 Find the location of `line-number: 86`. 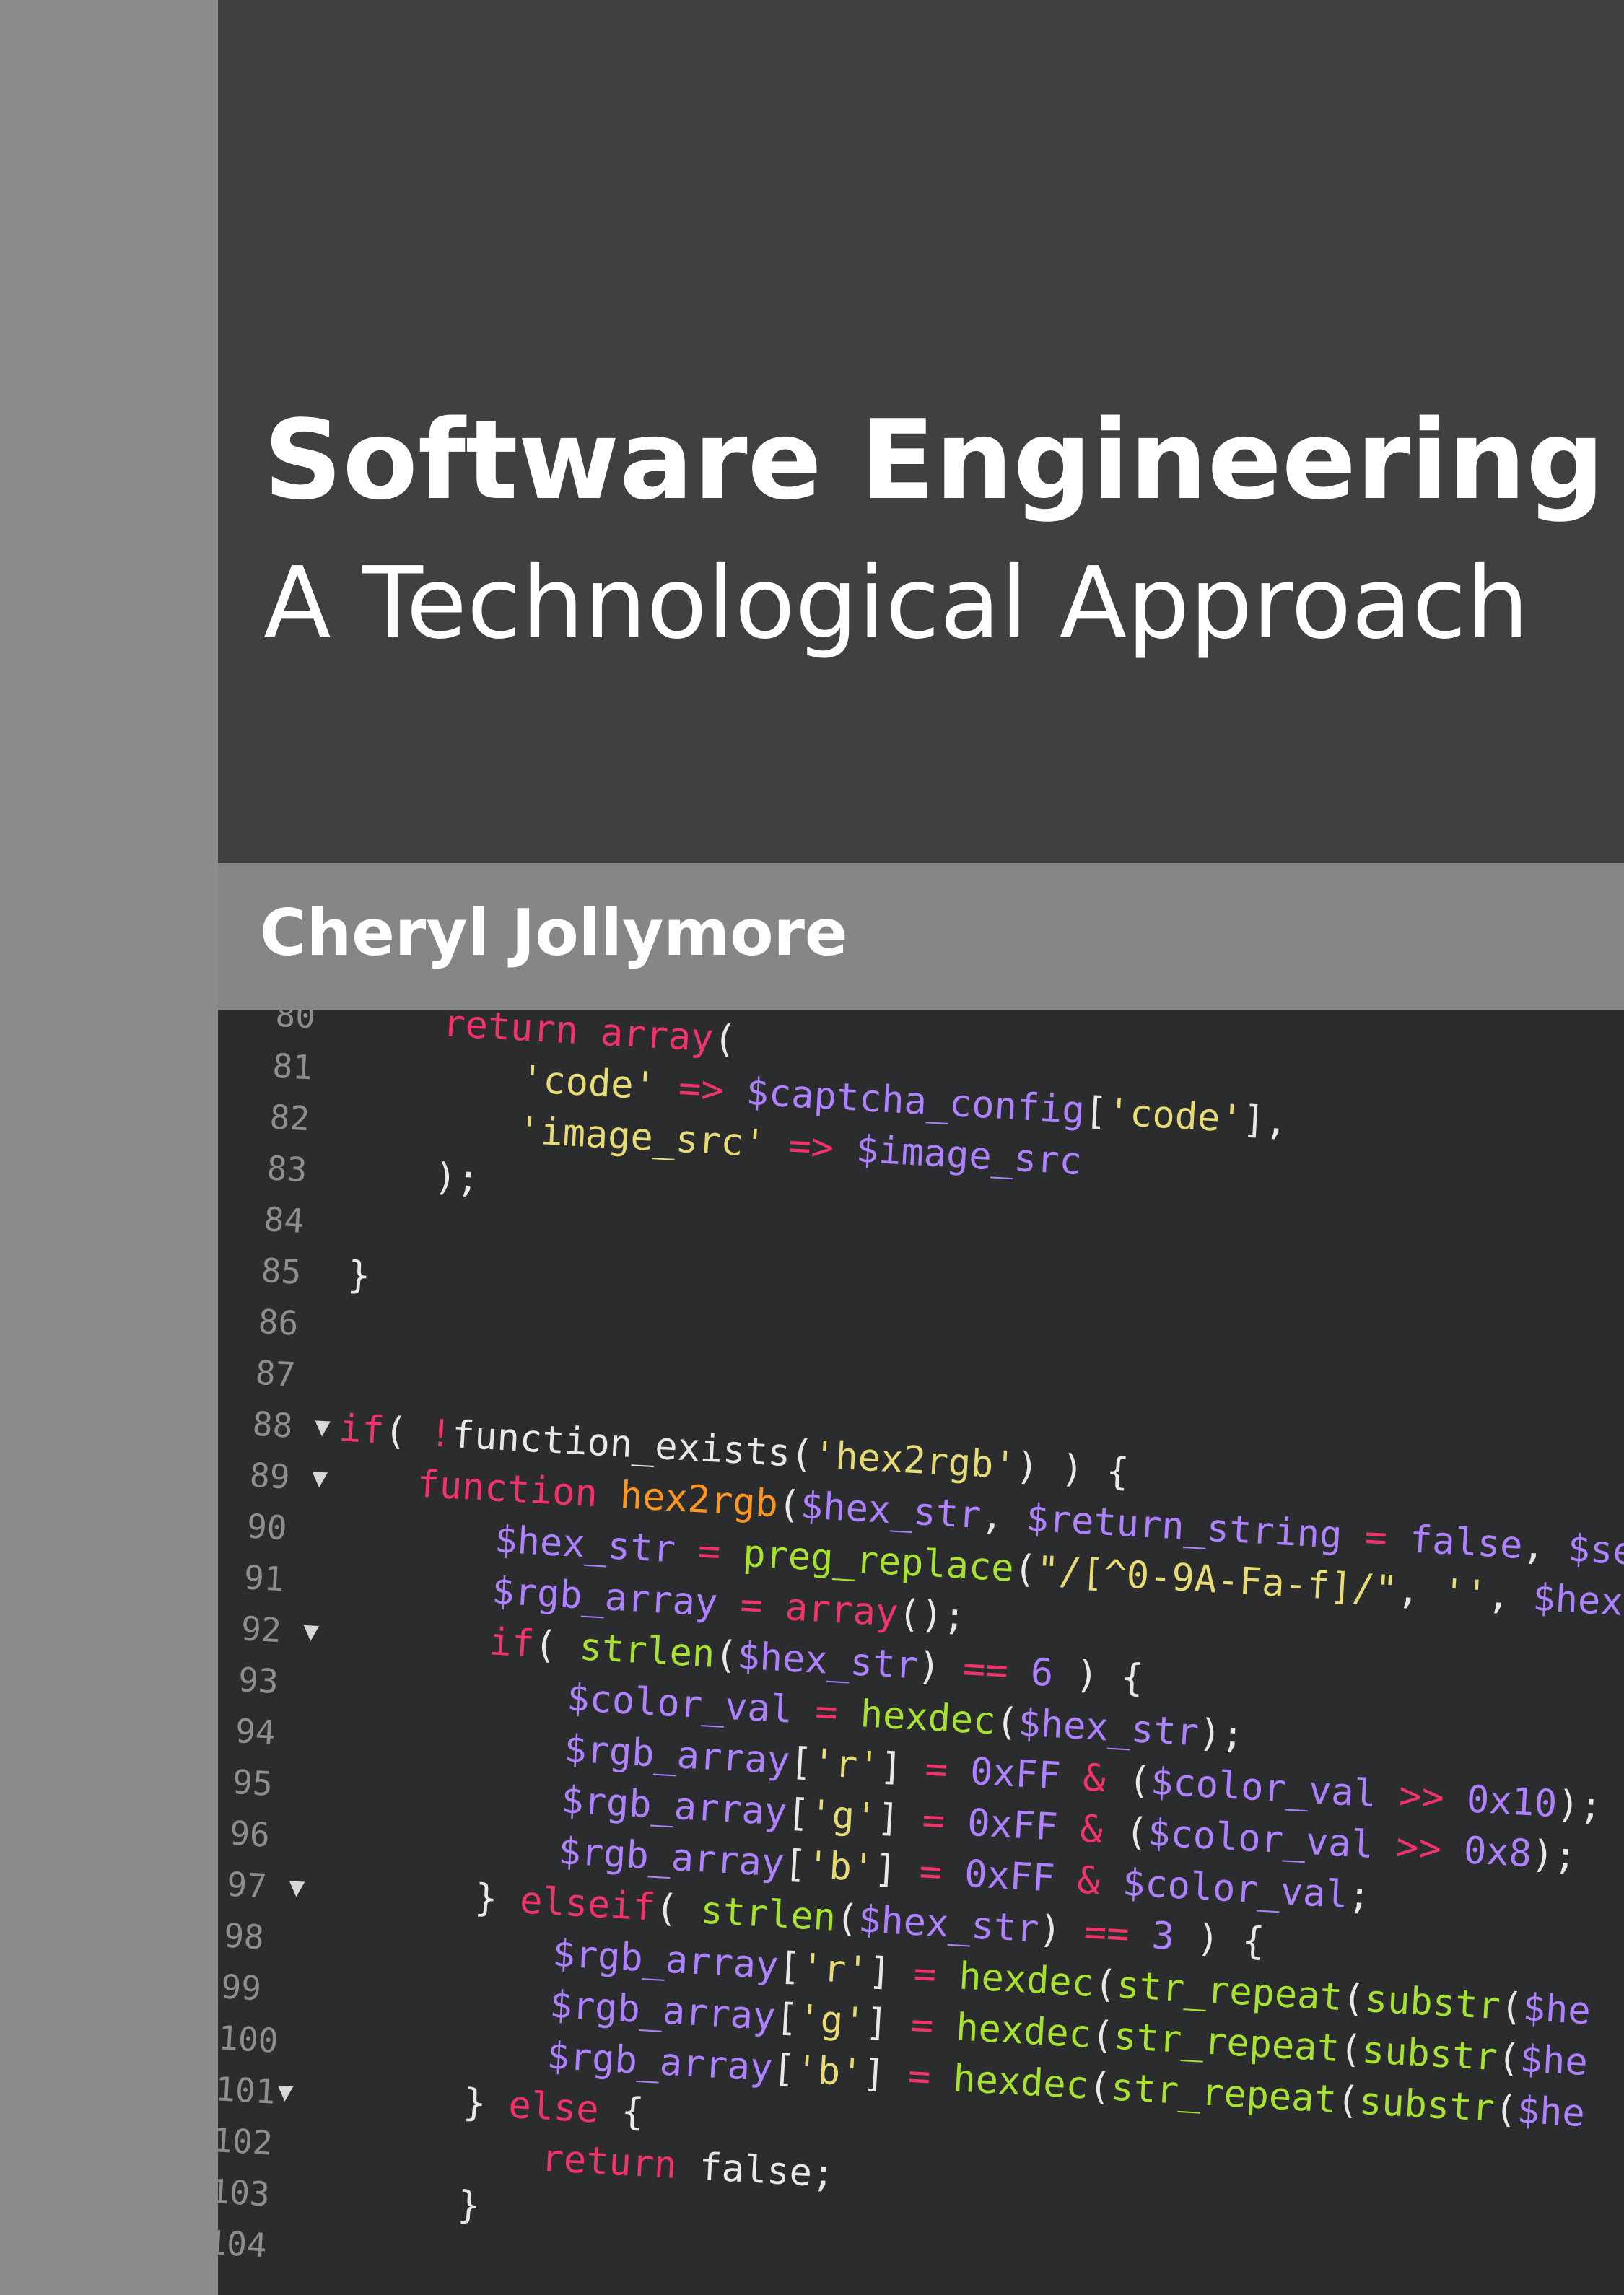

line-number: 86 is located at coordinates (278, 1322).